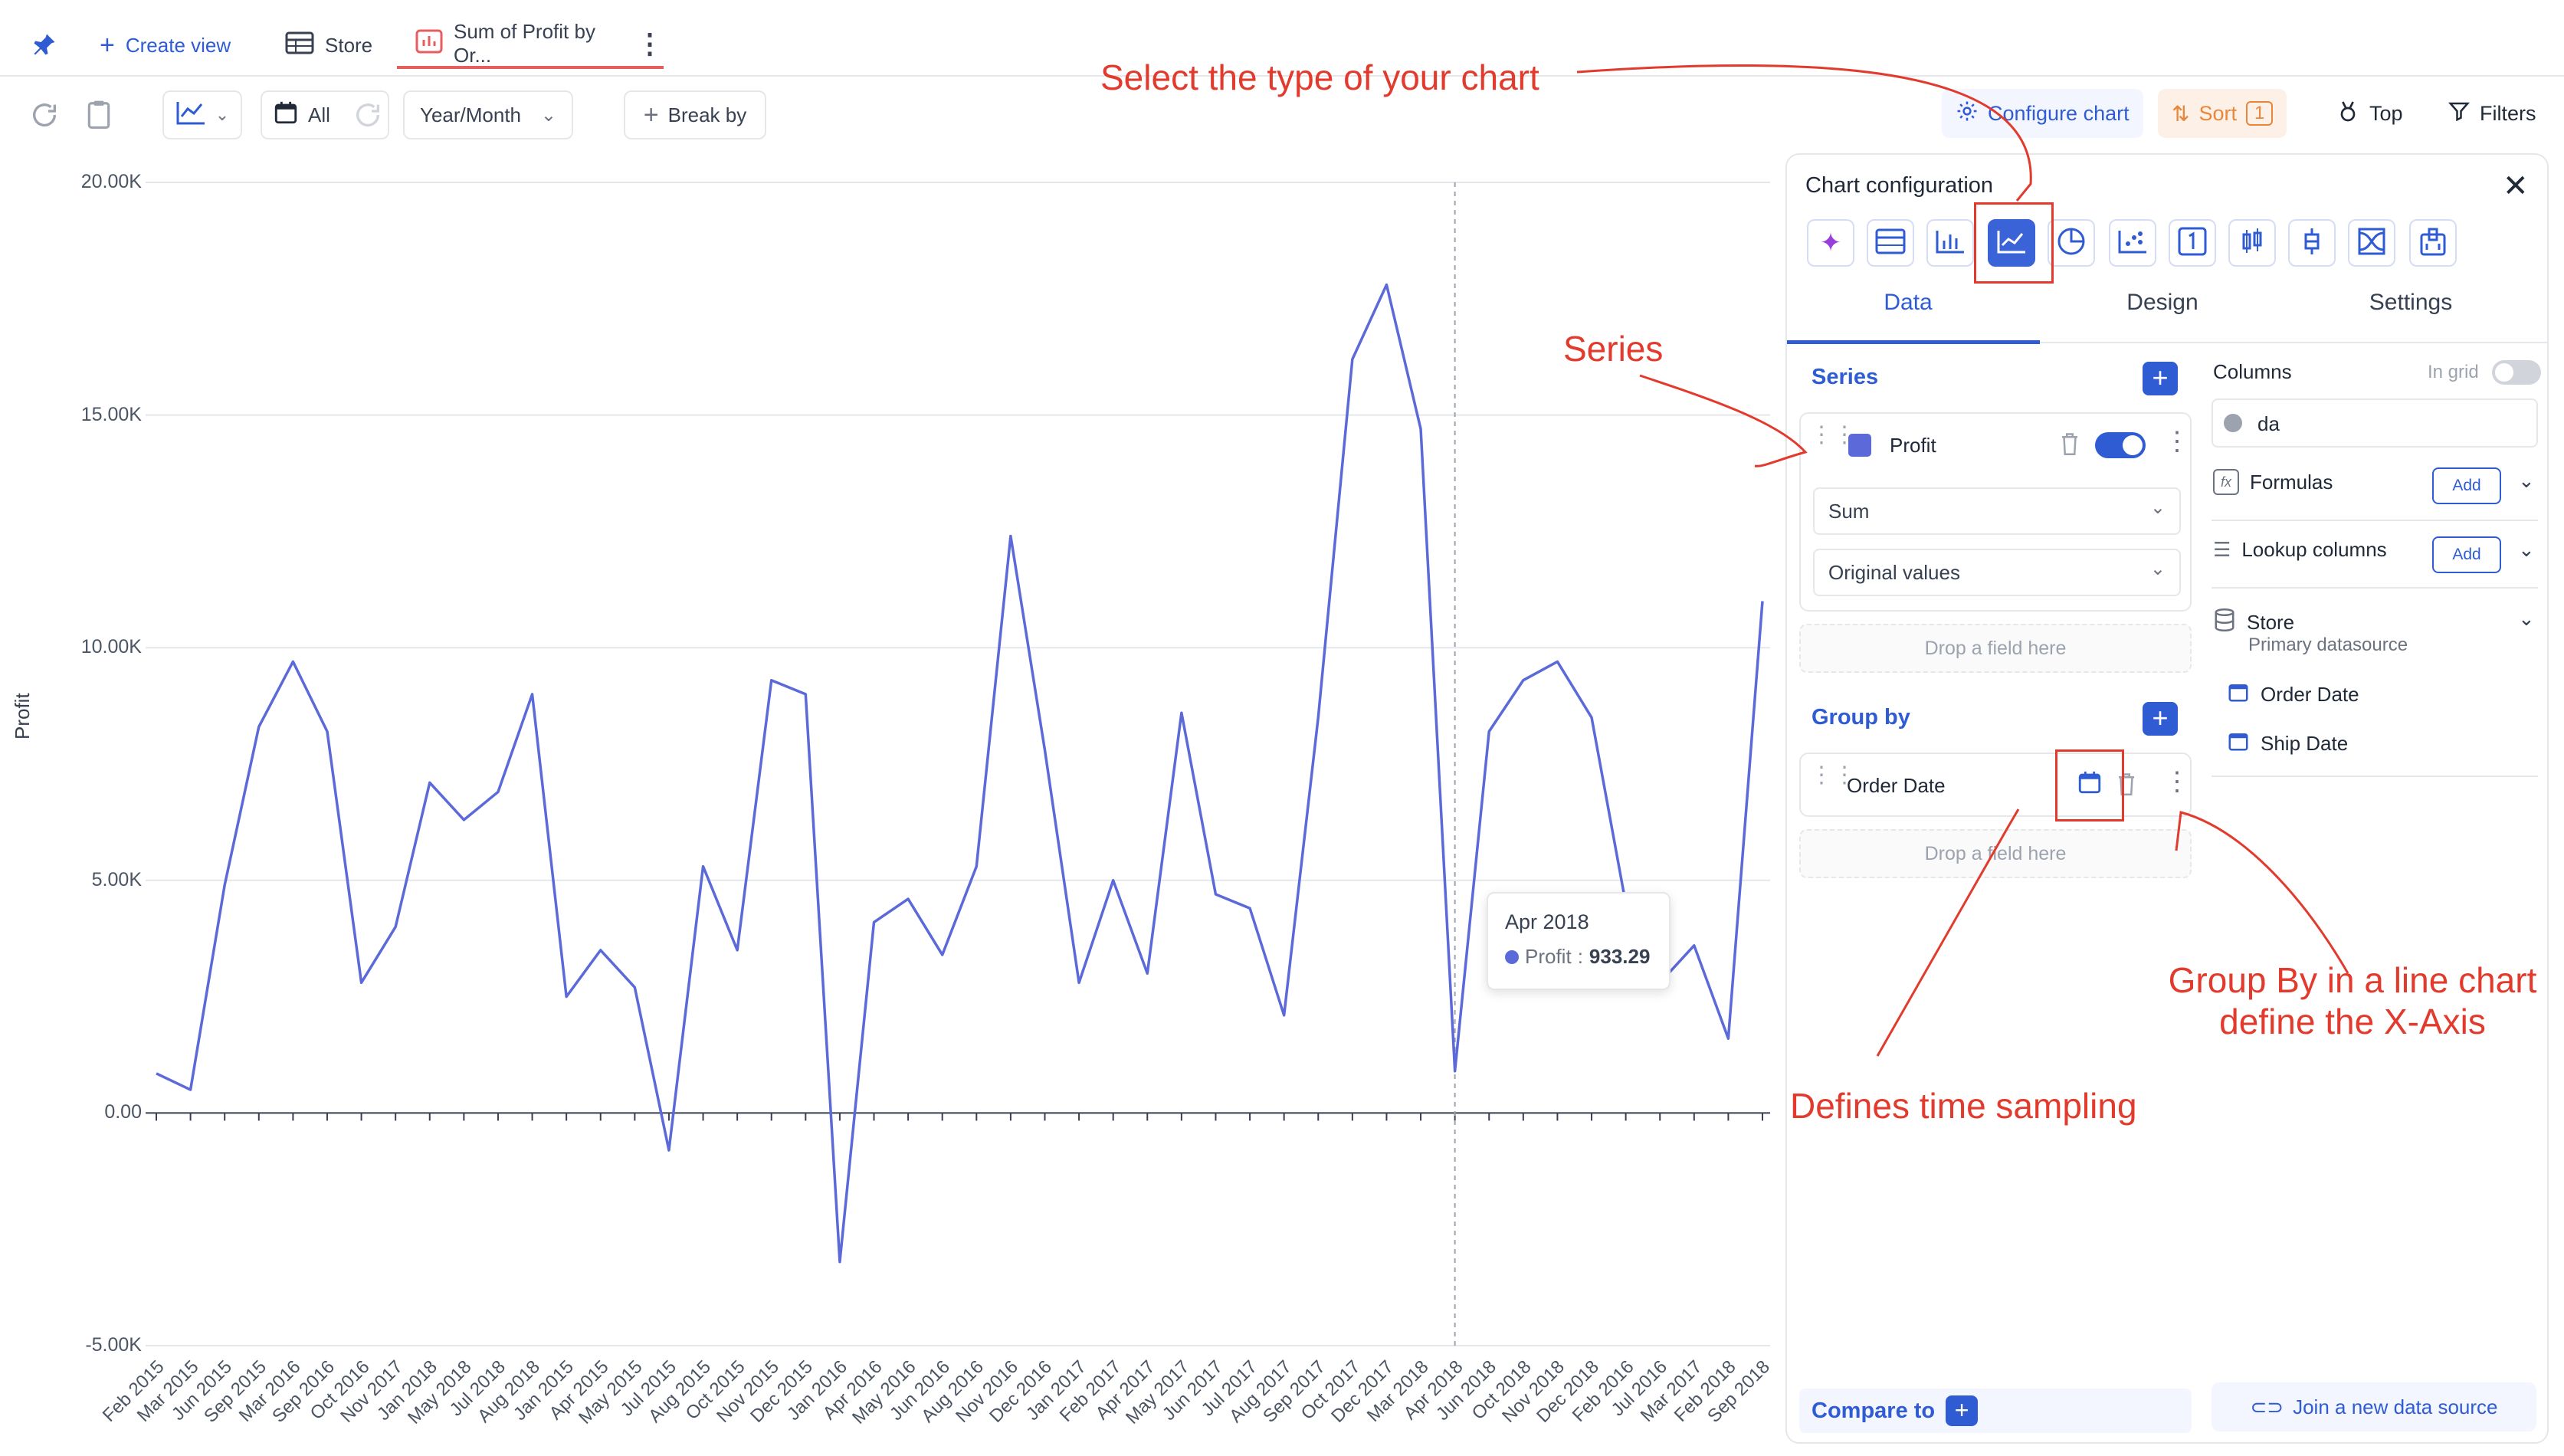 This screenshot has width=2564, height=1456. Describe the element at coordinates (1849, 511) in the screenshot. I see `aggregation-value: Sum` at that location.